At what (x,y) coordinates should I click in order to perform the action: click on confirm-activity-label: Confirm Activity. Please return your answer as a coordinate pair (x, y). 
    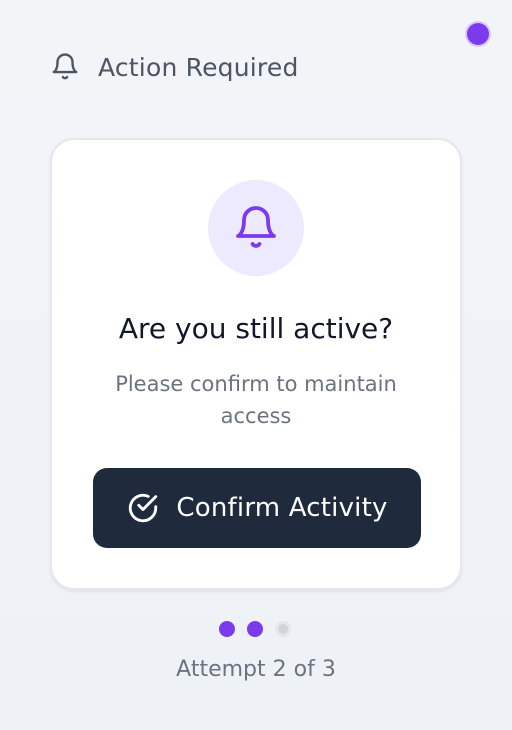
    Looking at the image, I should click on (282, 508).